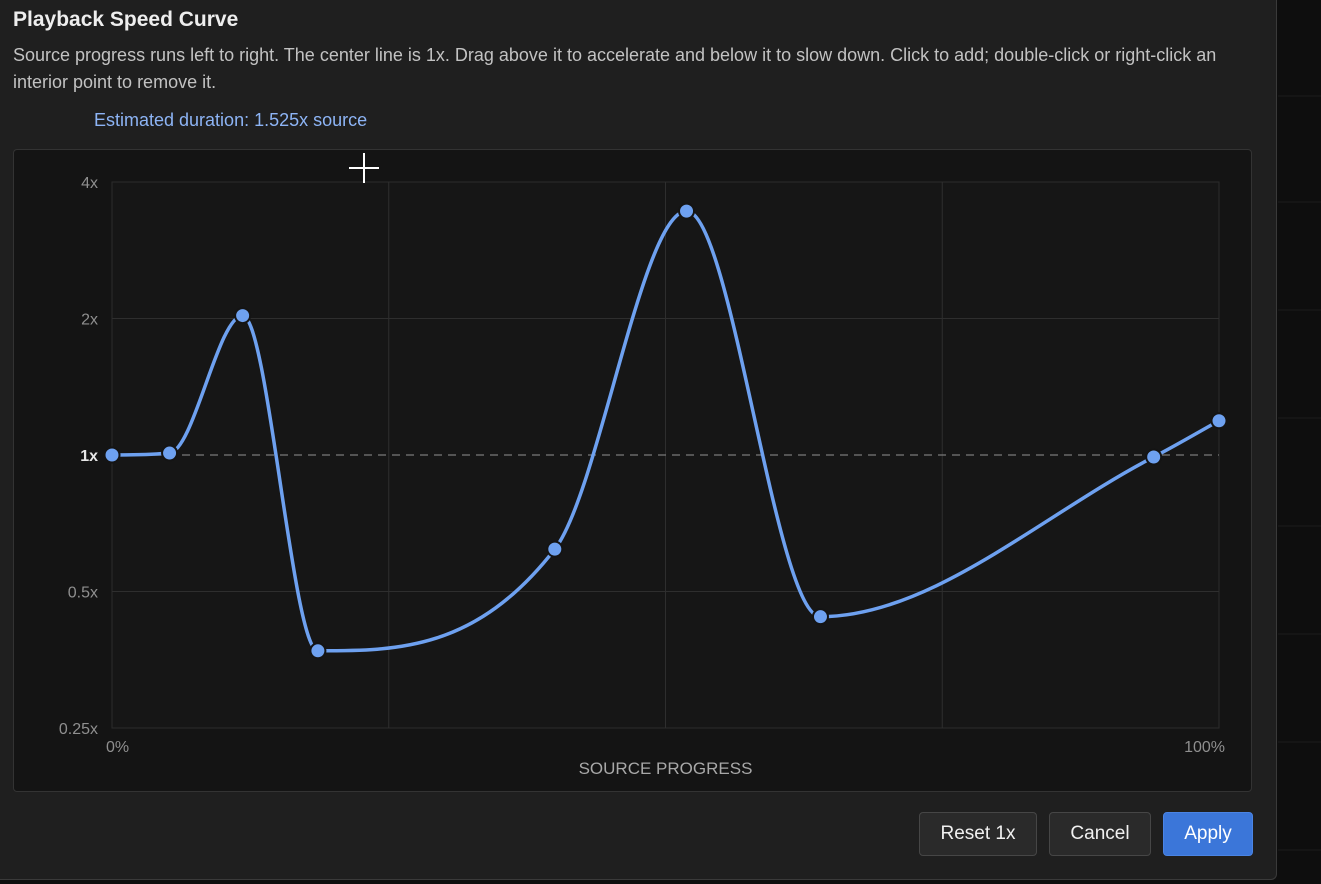  Describe the element at coordinates (83, 593) in the screenshot. I see `y-tick-label: 0.5x` at that location.